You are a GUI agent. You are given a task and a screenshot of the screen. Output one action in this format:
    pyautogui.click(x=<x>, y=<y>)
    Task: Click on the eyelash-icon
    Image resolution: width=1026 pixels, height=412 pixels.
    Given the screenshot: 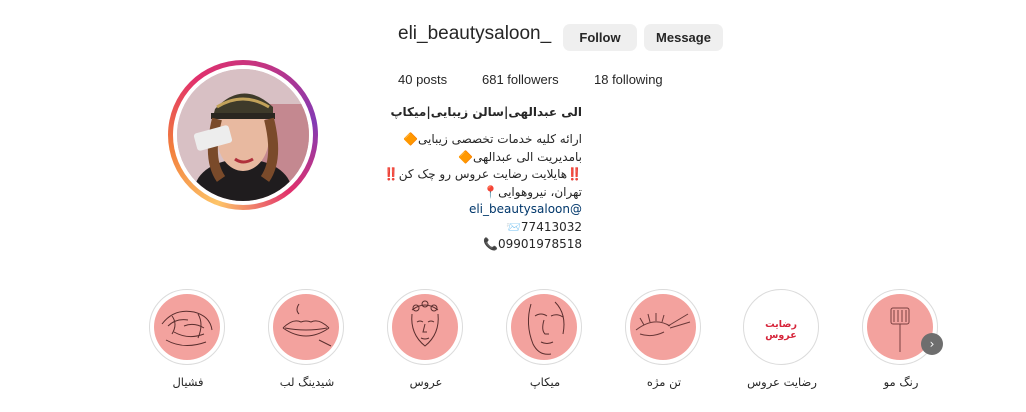 What is the action you would take?
    pyautogui.click(x=663, y=325)
    